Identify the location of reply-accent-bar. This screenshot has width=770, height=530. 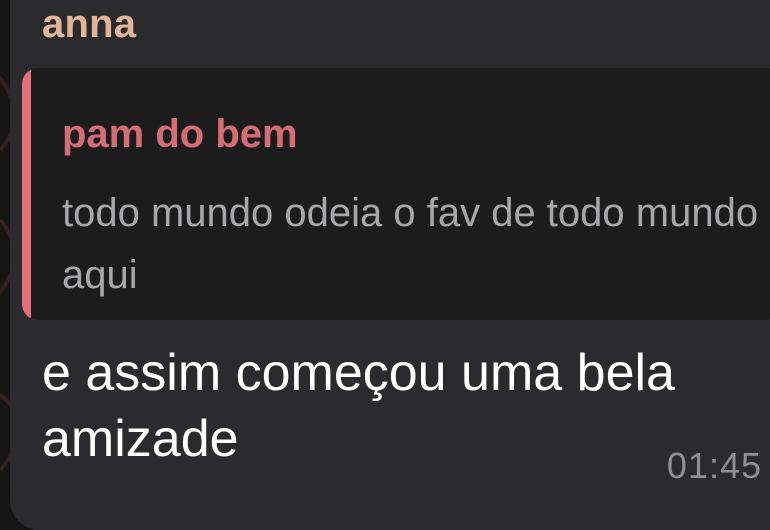
(26, 194).